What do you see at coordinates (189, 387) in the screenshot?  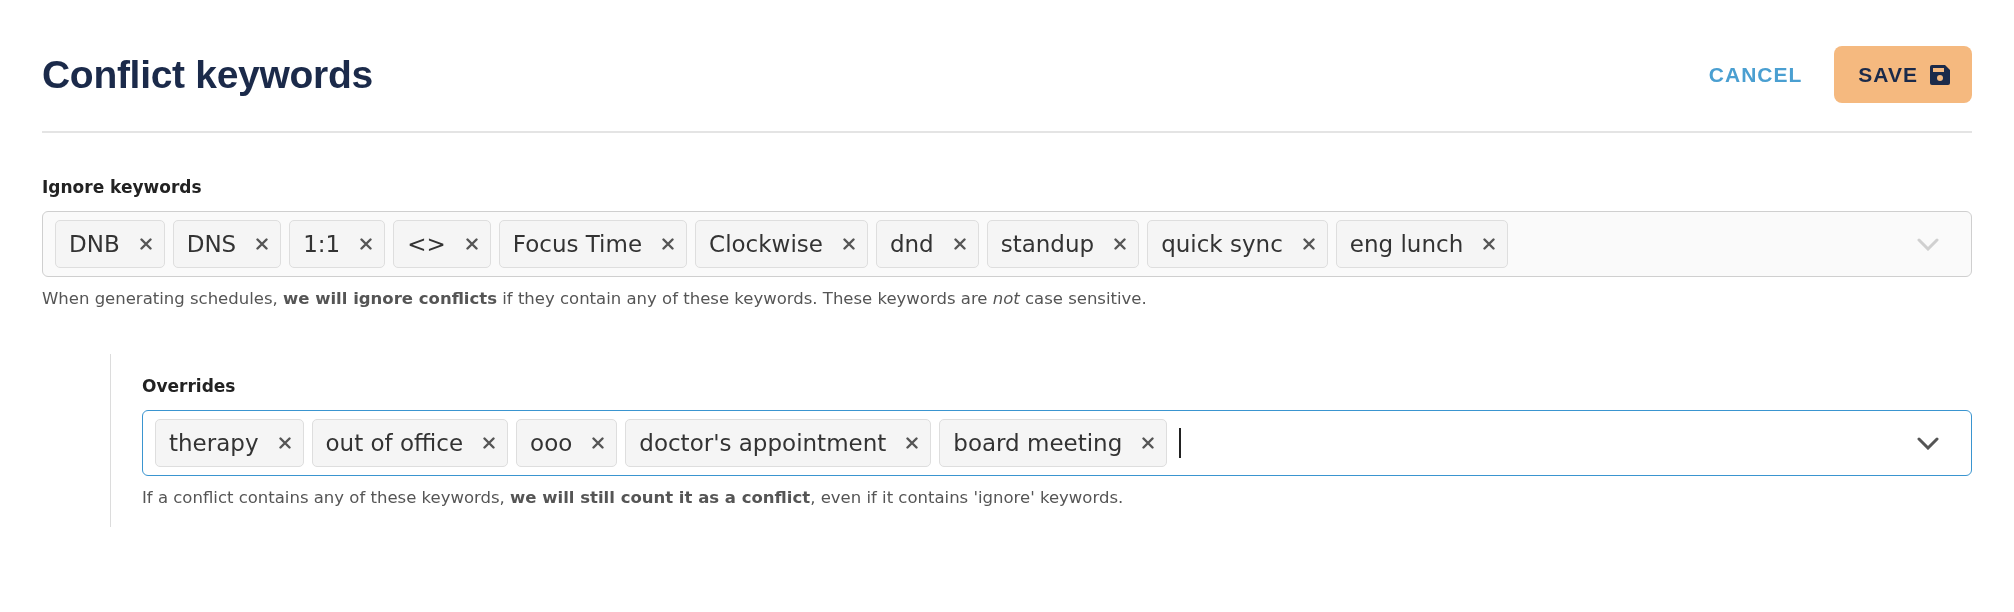 I see `field-label: Overrides` at bounding box center [189, 387].